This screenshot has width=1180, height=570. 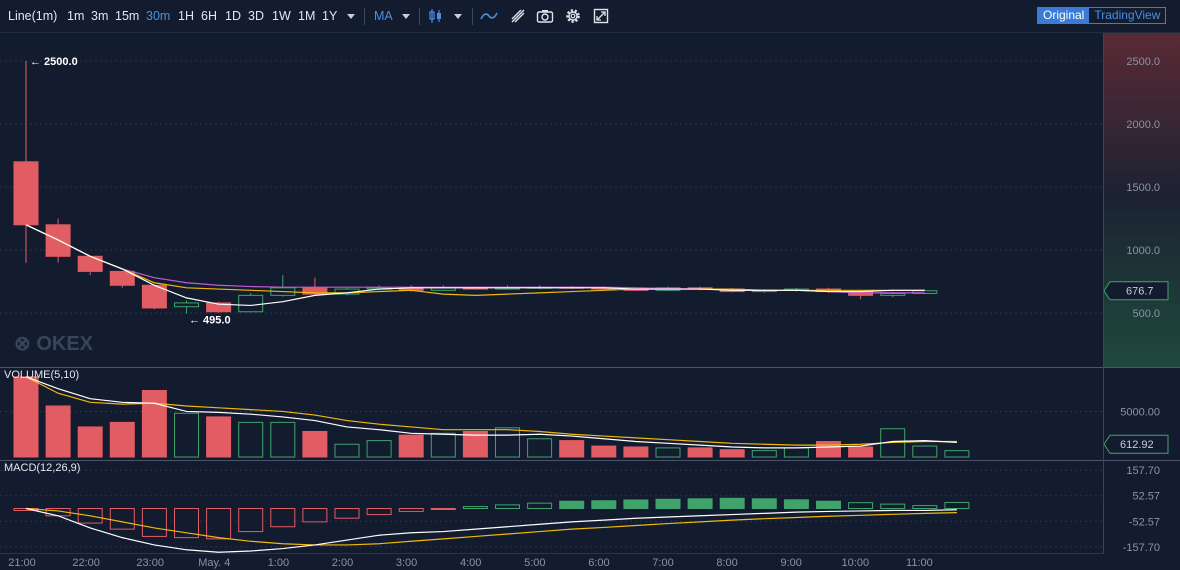 What do you see at coordinates (127, 16) in the screenshot?
I see `interval-15m: 15m` at bounding box center [127, 16].